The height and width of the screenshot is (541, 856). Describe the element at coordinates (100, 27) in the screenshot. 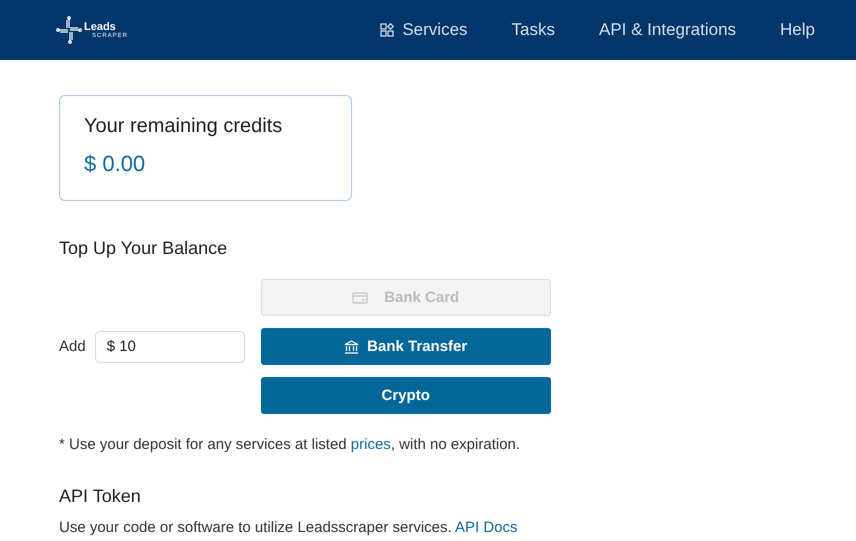

I see `logo-text: Leads` at that location.